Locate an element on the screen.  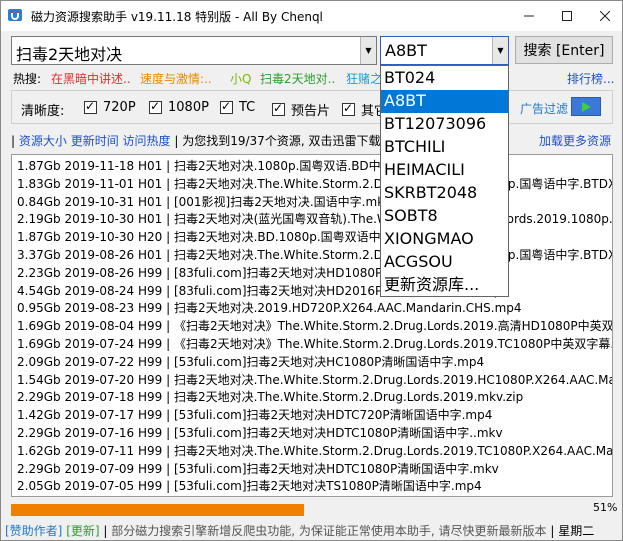
progress-fill is located at coordinates (158, 510).